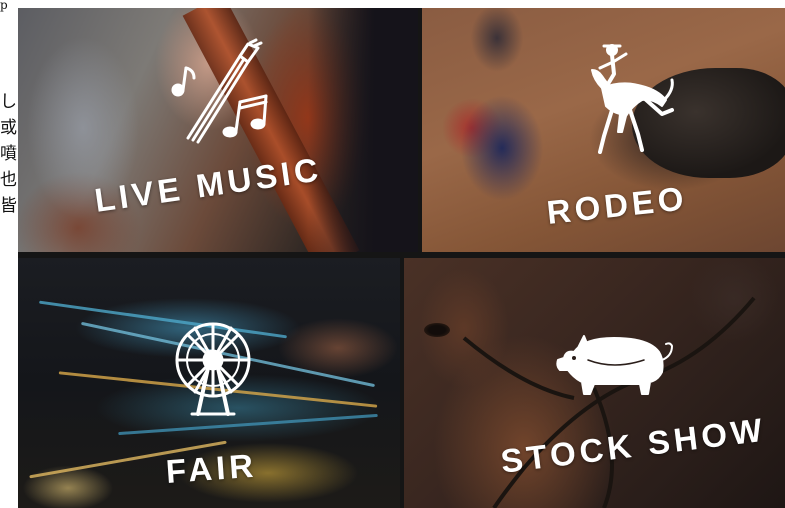  I want to click on margin-top-glyph: p, so click(4, 6).